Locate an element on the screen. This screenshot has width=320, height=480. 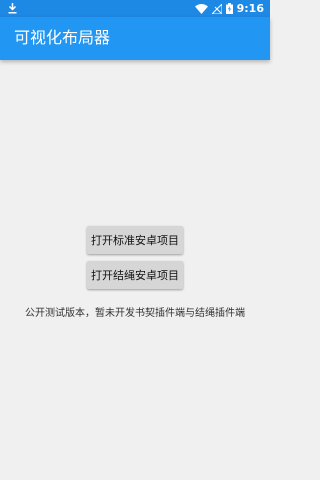
wifi-icon is located at coordinates (201, 9).